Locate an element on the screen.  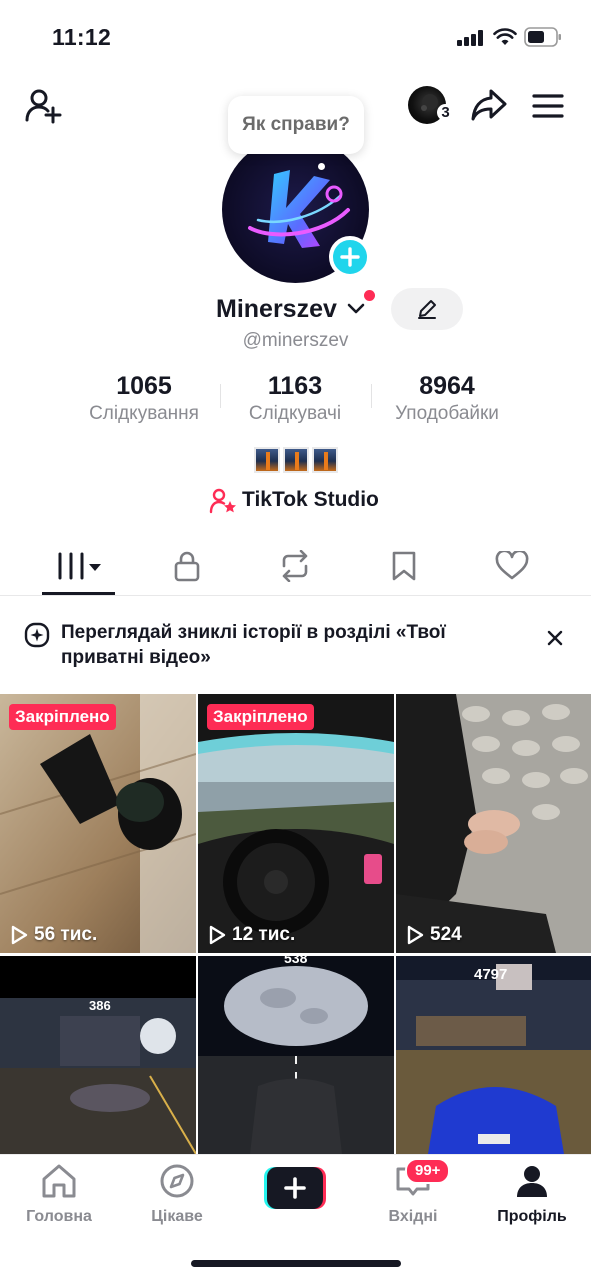
story-count: 3 is located at coordinates (445, 112).